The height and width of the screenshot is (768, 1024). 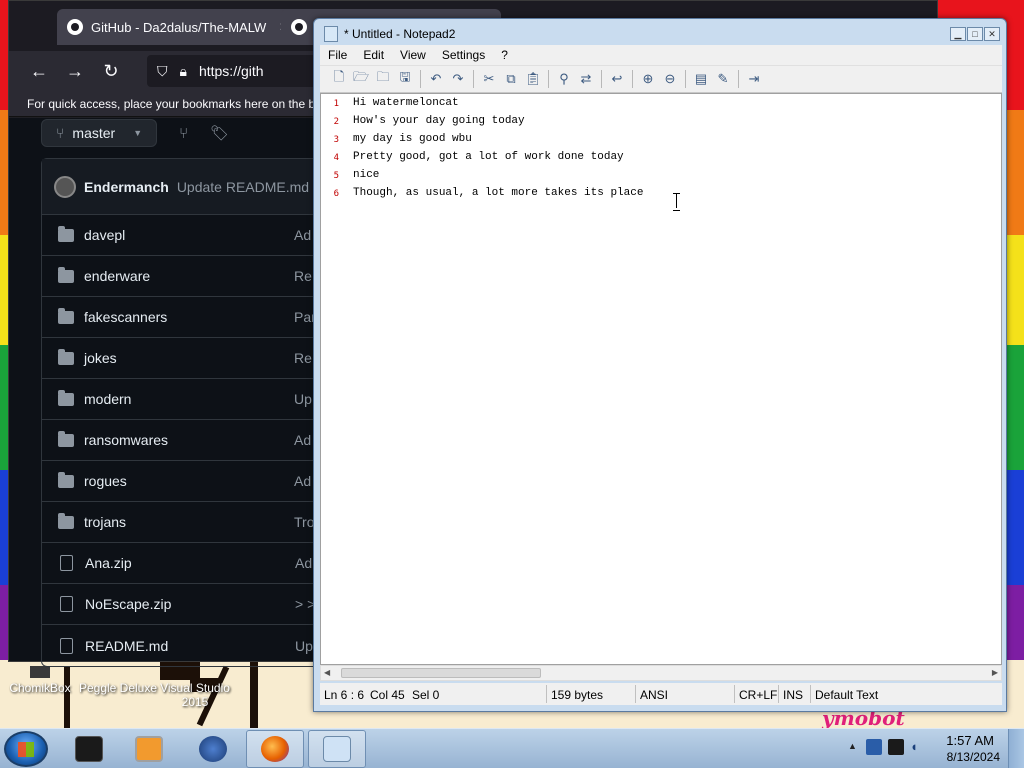 What do you see at coordinates (405, 79) in the screenshot?
I see `save-icon: 🖫︎` at bounding box center [405, 79].